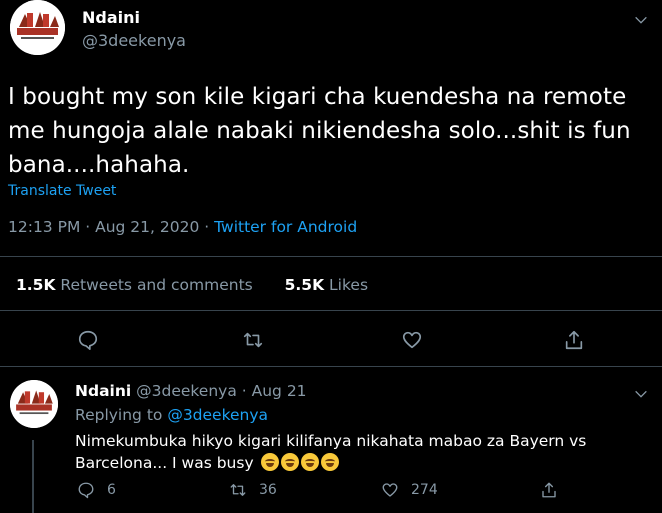 This screenshot has width=662, height=513. Describe the element at coordinates (326, 285) in the screenshot. I see `likes-stat: 5.5K Likes` at that location.